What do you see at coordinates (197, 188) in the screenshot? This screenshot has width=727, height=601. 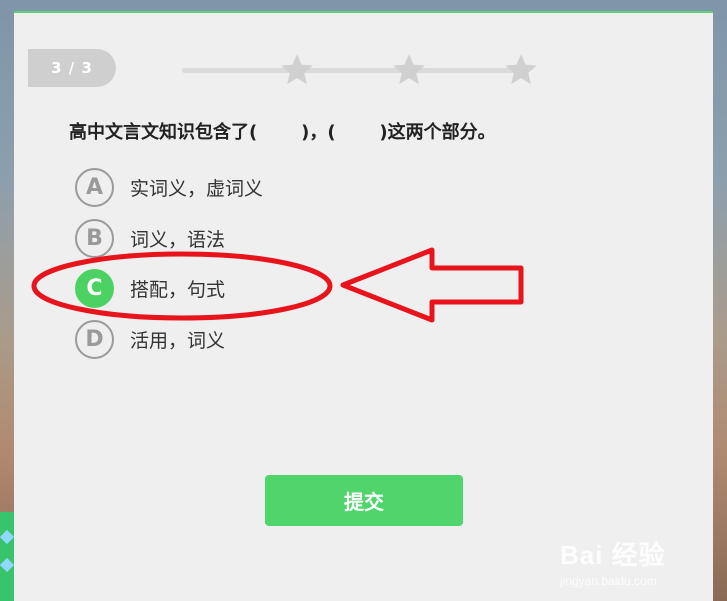 I see `option-a-text: 实词义，虚词义` at bounding box center [197, 188].